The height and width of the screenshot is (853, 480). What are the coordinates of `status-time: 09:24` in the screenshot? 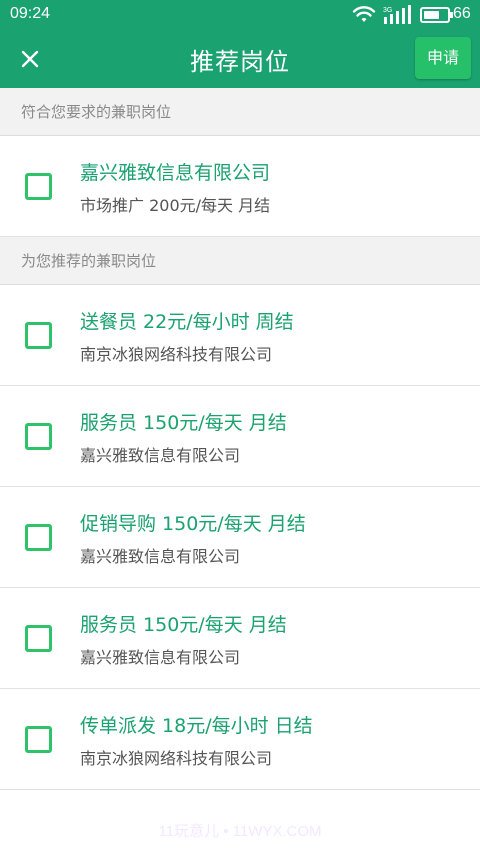 It's located at (30, 13).